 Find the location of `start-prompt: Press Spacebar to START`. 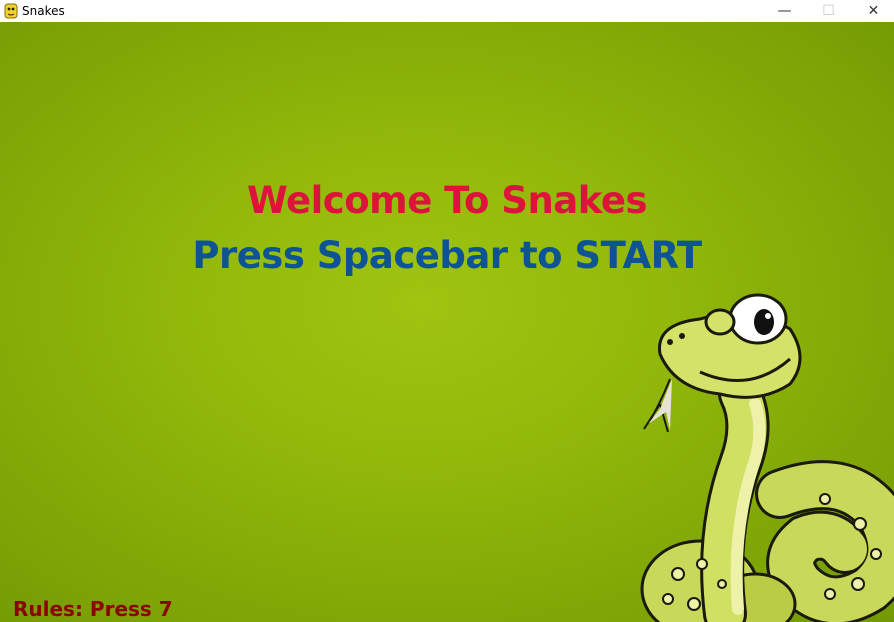

start-prompt: Press Spacebar to START is located at coordinates (447, 255).